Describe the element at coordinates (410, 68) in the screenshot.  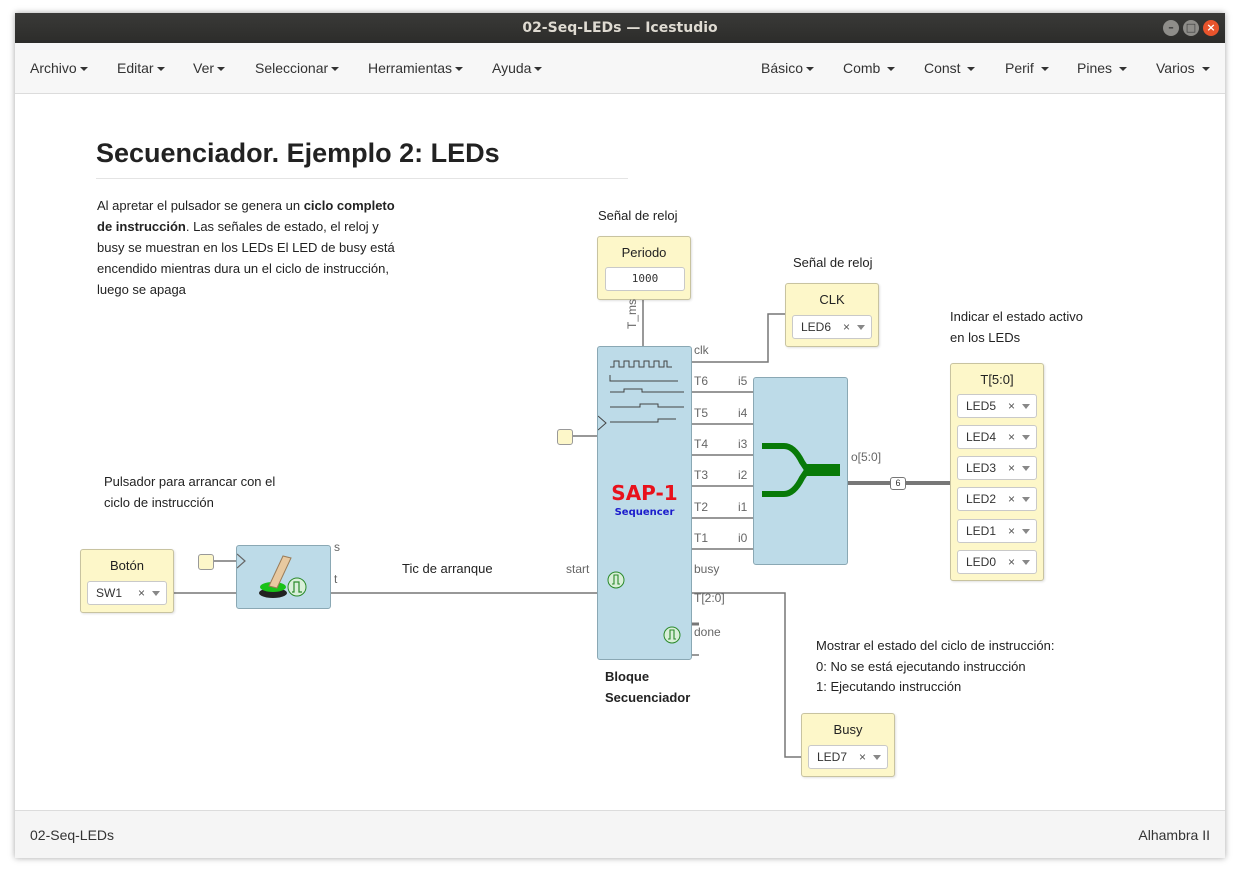
I see `menu-label: Herramientas` at that location.